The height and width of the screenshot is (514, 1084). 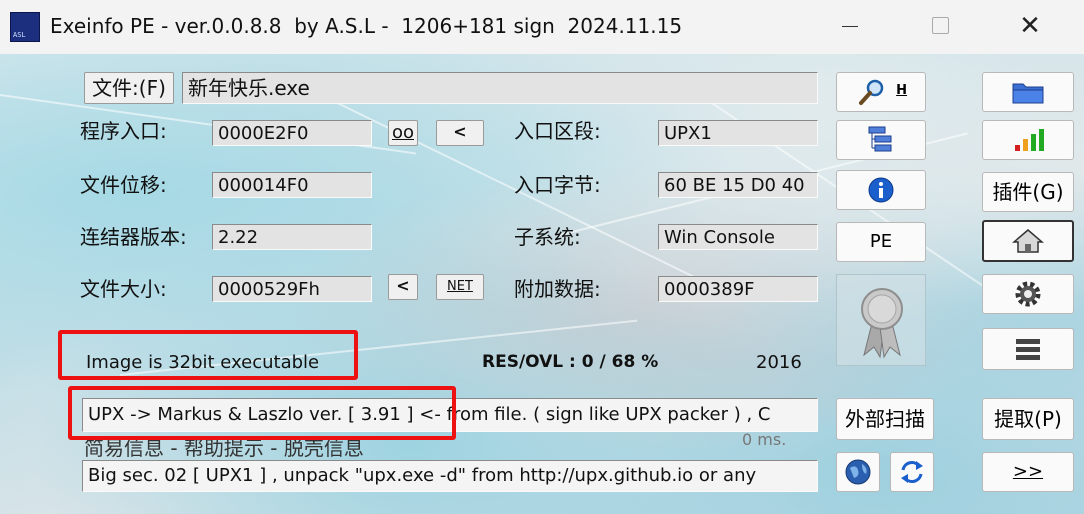 I want to click on menu-lines-icon, so click(x=1028, y=349).